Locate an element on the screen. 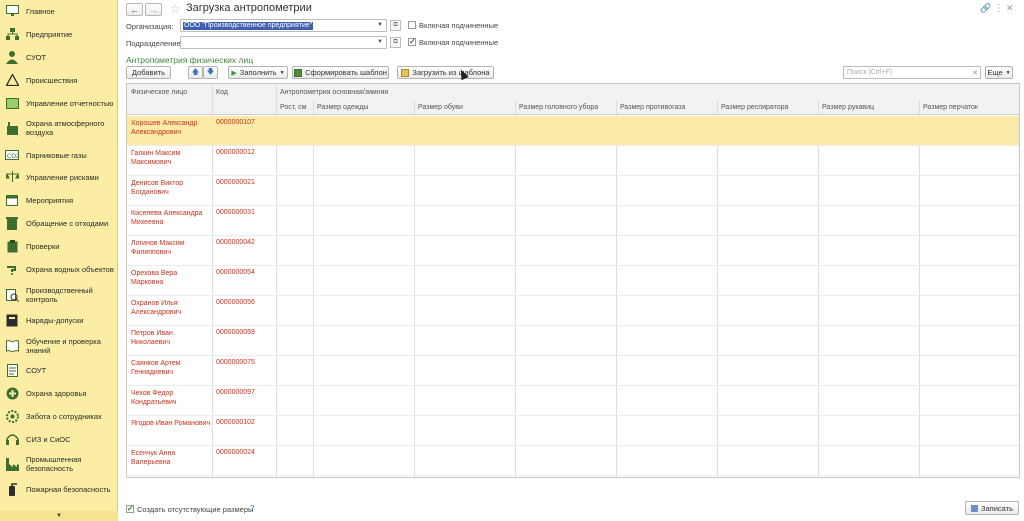 The image size is (1024, 521). person-cell: Хорошев Александр Александрович is located at coordinates (171, 128).